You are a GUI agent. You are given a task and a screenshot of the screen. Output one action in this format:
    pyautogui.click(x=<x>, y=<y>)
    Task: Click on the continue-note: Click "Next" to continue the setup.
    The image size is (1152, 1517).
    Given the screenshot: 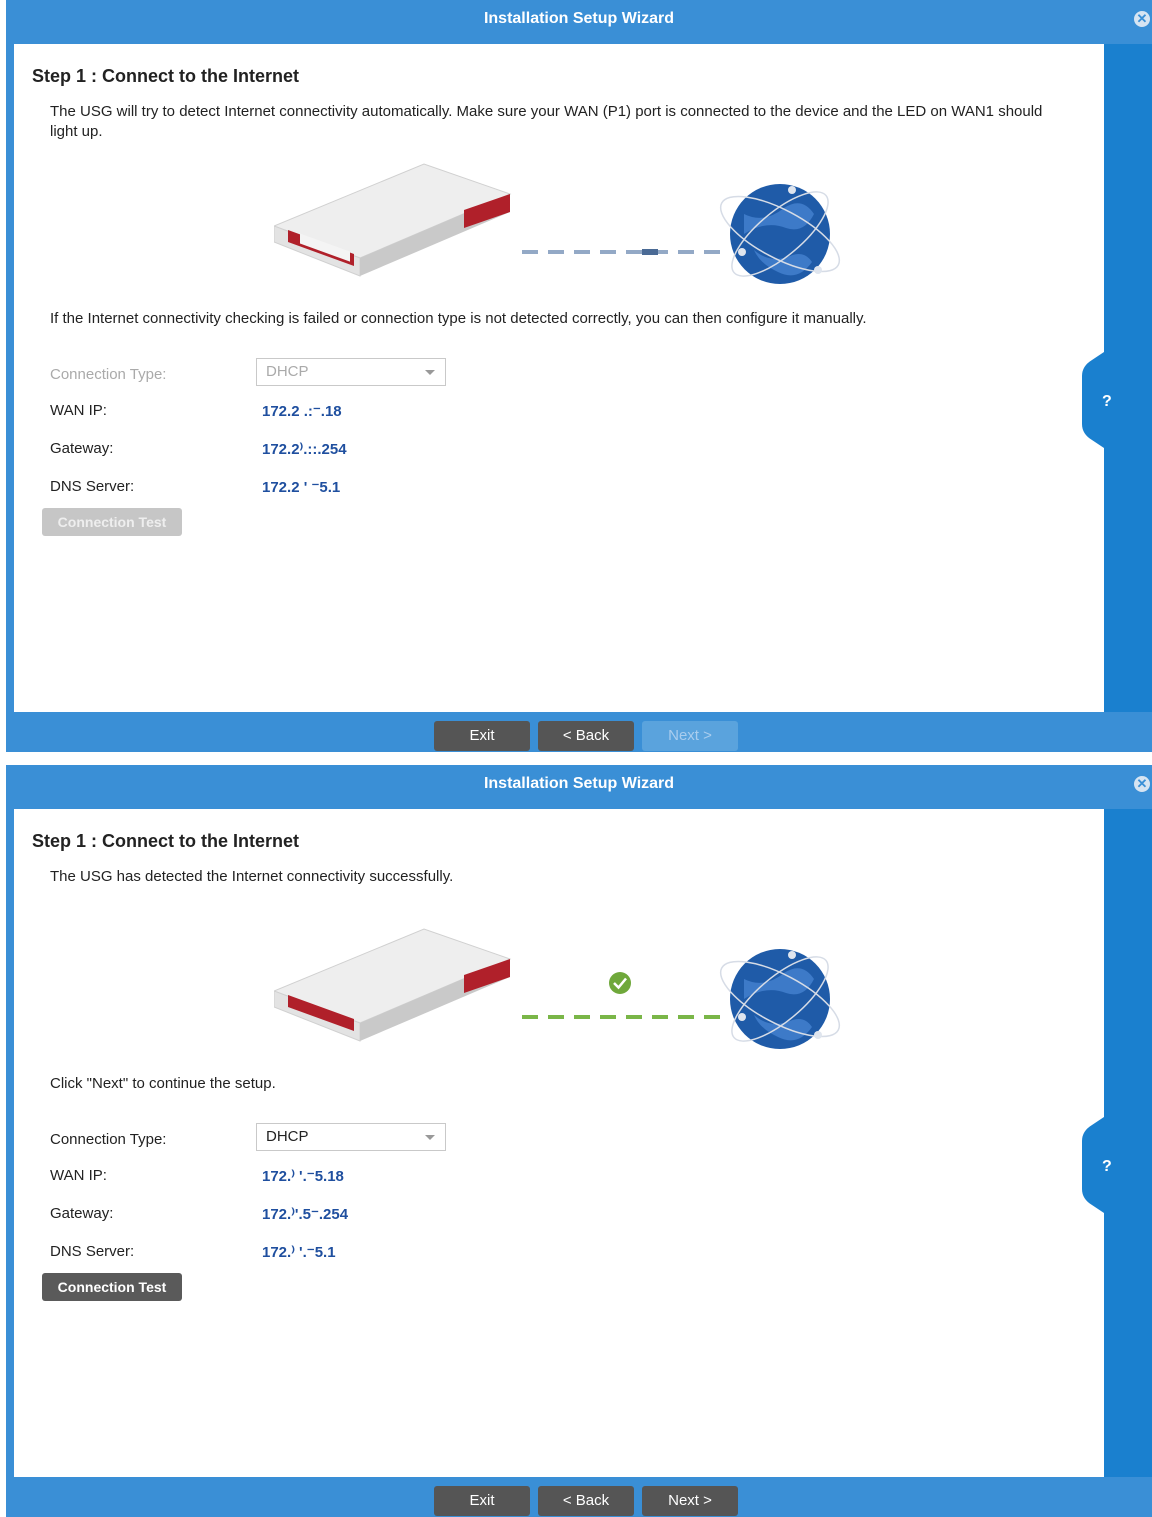 What is the action you would take?
    pyautogui.click(x=163, y=1083)
    